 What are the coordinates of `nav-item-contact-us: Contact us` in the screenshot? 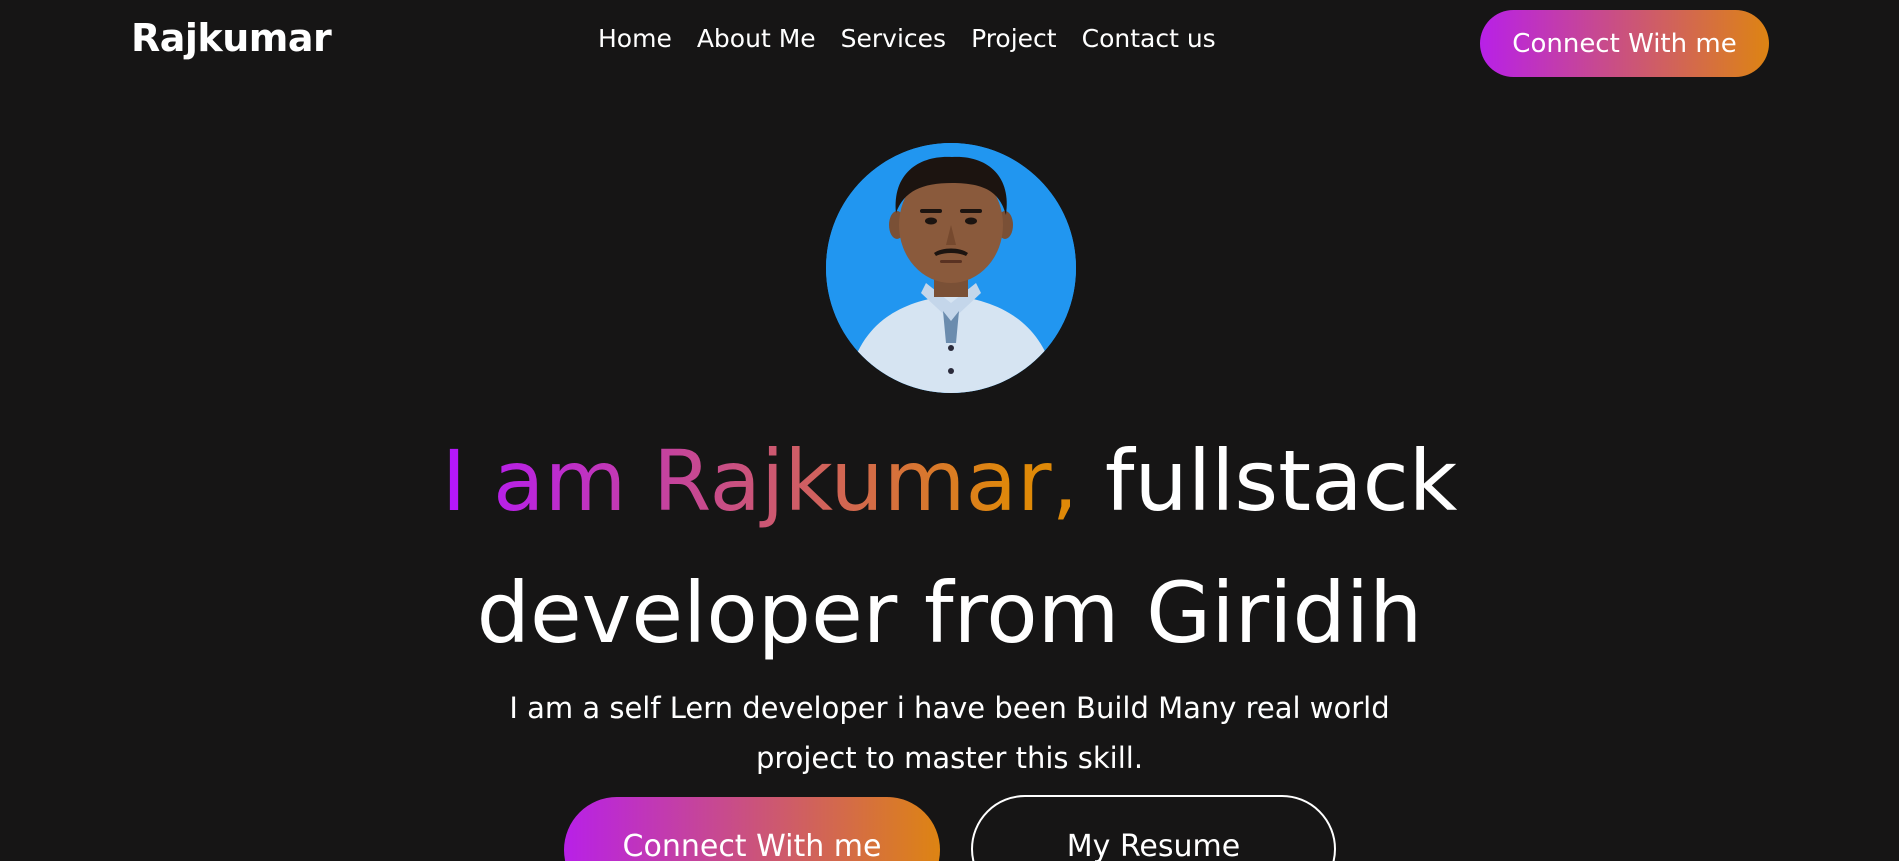 It's located at (1149, 38).